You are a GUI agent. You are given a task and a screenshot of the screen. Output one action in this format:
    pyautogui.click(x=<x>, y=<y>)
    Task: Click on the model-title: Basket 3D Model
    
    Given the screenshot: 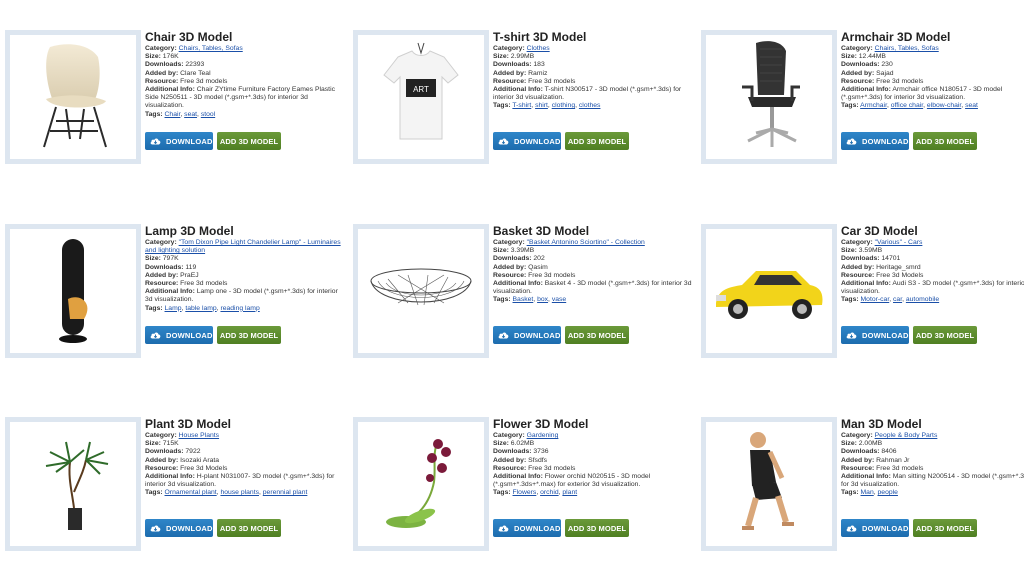 What is the action you would take?
    pyautogui.click(x=593, y=231)
    